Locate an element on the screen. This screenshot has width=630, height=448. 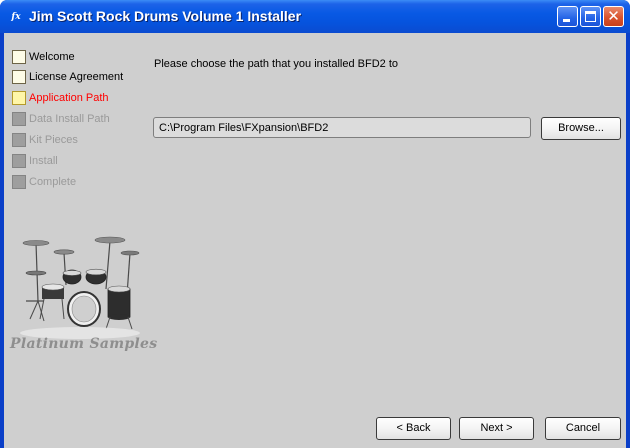
step-label: Application Path is located at coordinates (69, 98).